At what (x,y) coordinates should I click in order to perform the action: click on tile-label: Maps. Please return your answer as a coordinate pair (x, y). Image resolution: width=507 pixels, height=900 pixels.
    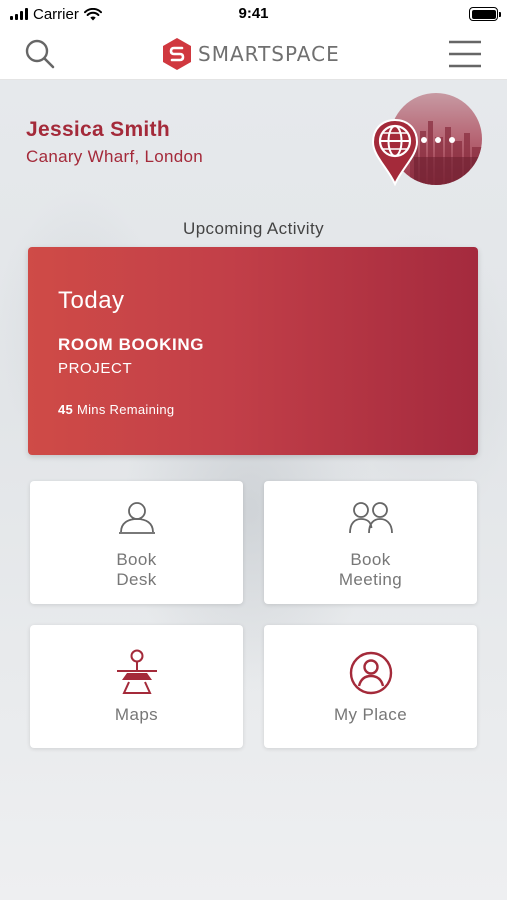
    Looking at the image, I should click on (136, 714).